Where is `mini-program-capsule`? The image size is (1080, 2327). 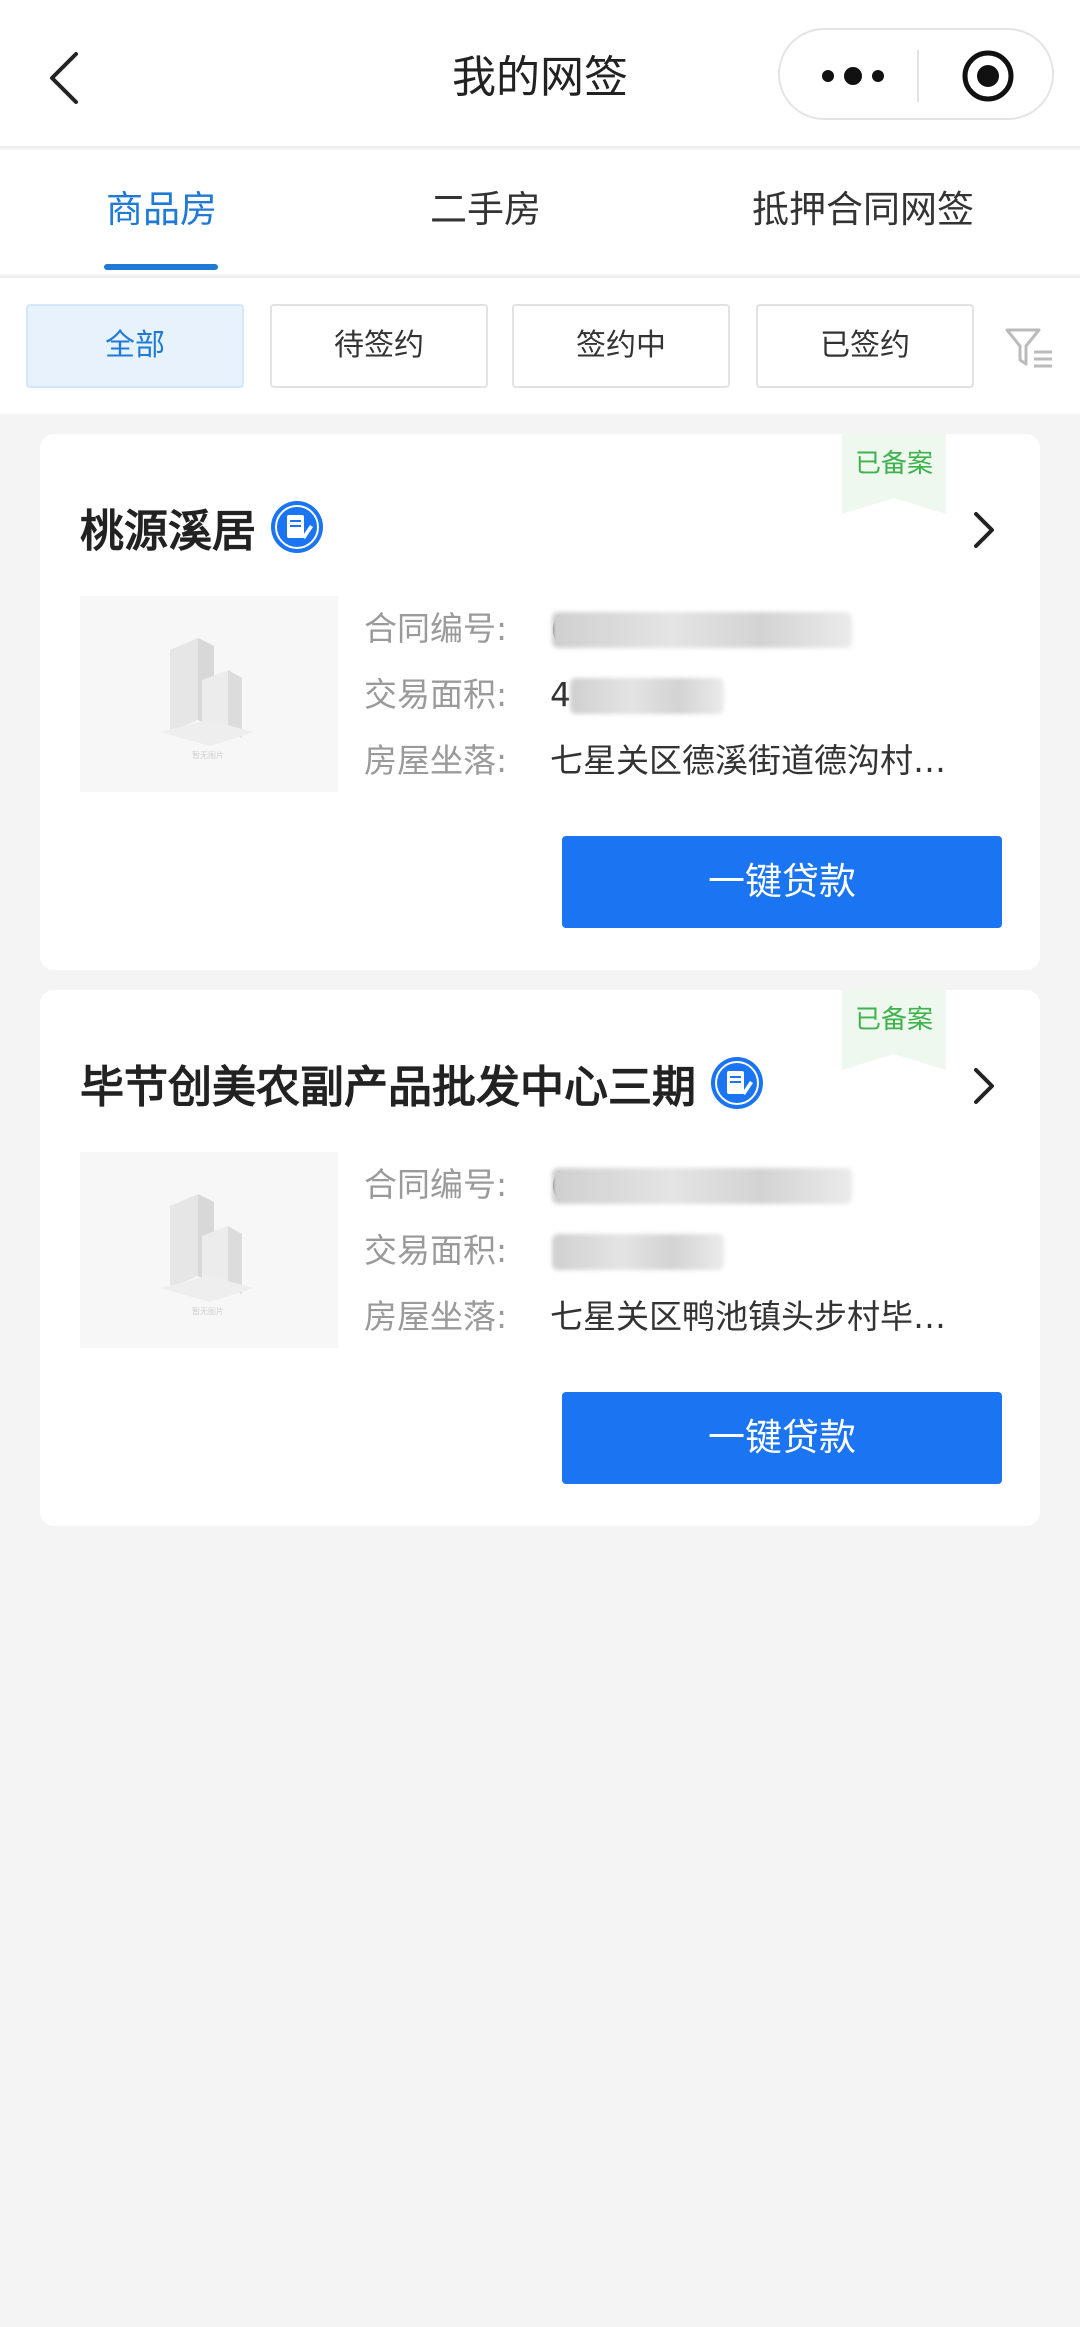
mini-program-capsule is located at coordinates (916, 74).